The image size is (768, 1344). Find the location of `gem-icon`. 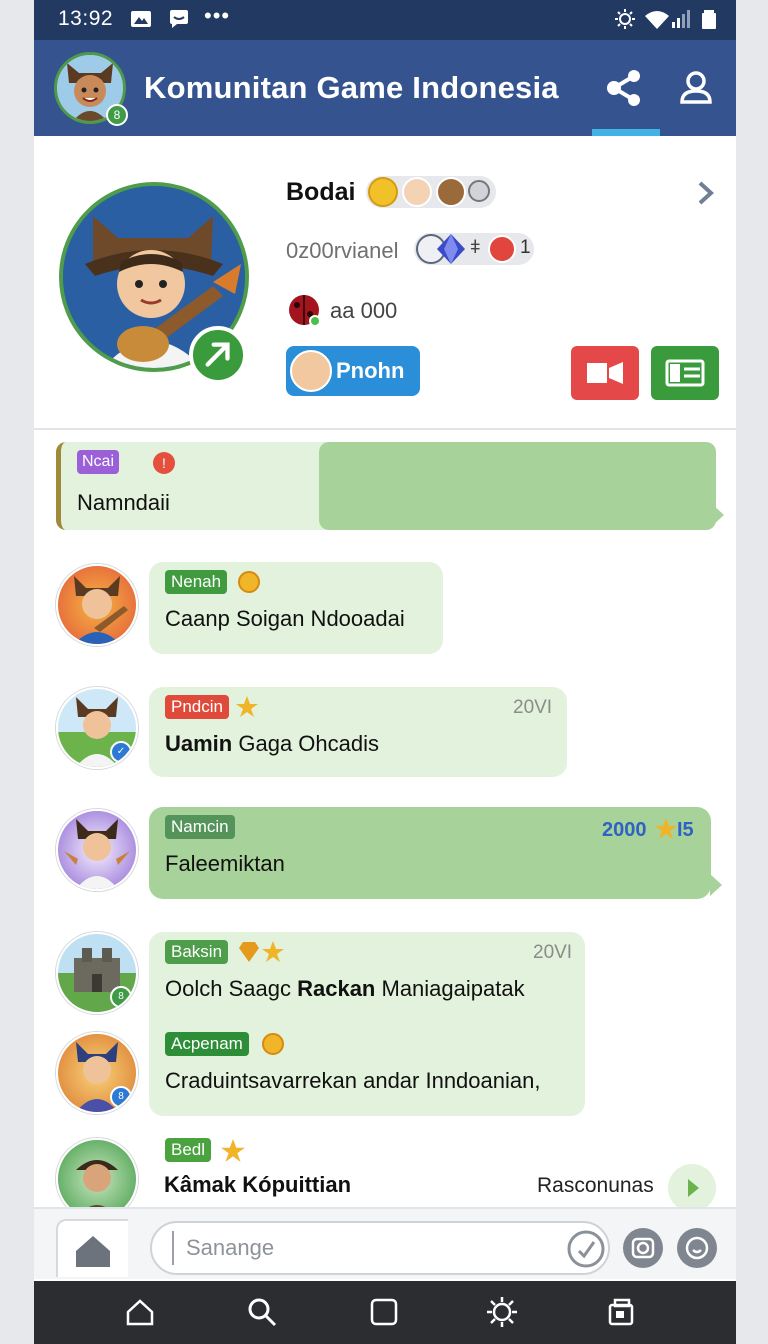

gem-icon is located at coordinates (451, 249).